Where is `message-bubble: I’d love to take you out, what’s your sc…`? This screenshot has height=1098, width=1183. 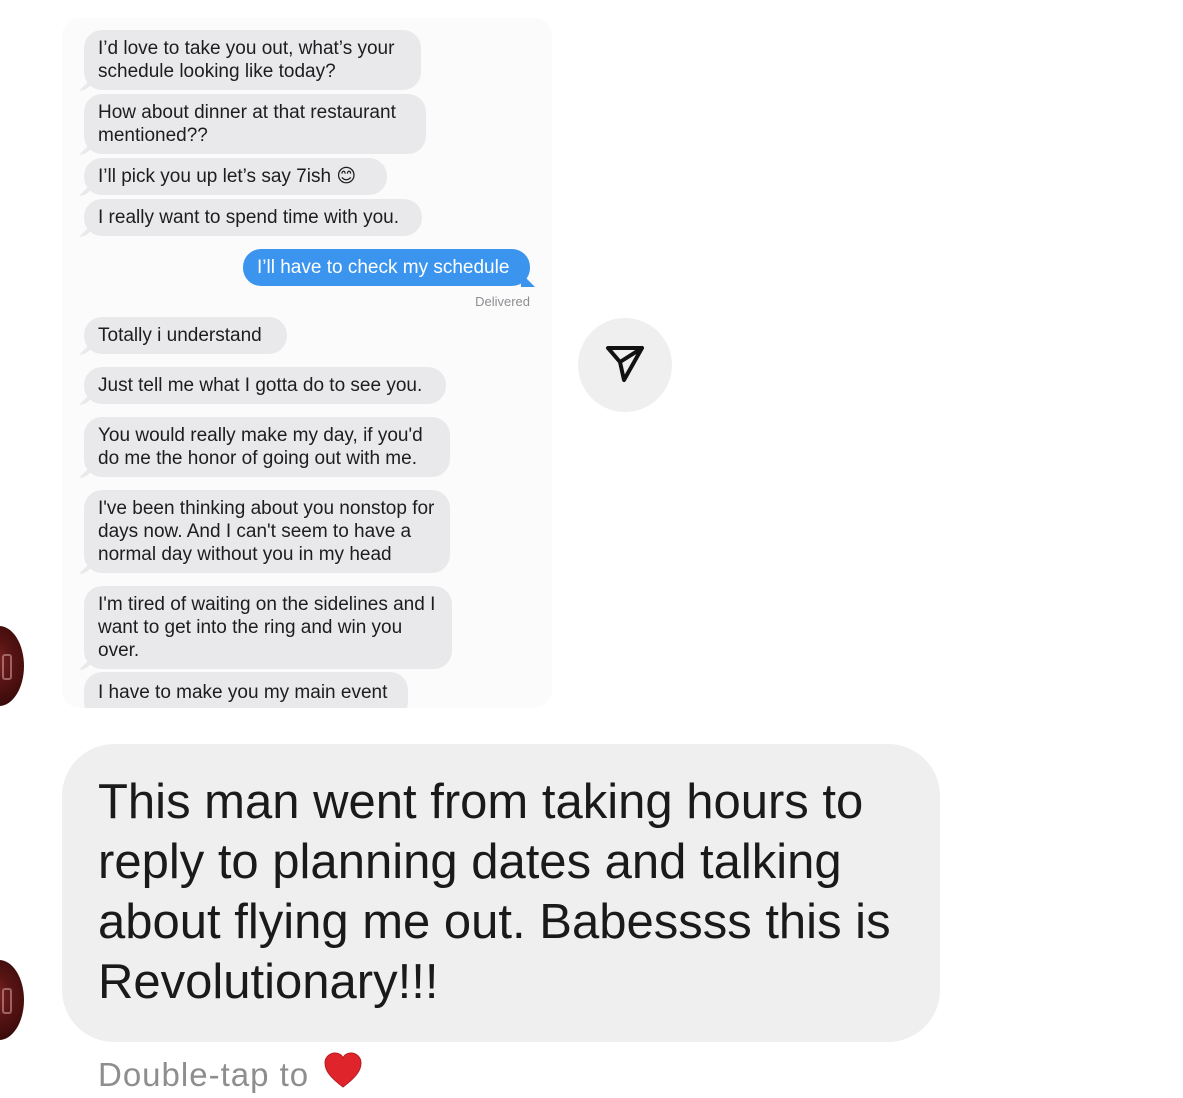
message-bubble: I’d love to take you out, what’s your sc… is located at coordinates (252, 60).